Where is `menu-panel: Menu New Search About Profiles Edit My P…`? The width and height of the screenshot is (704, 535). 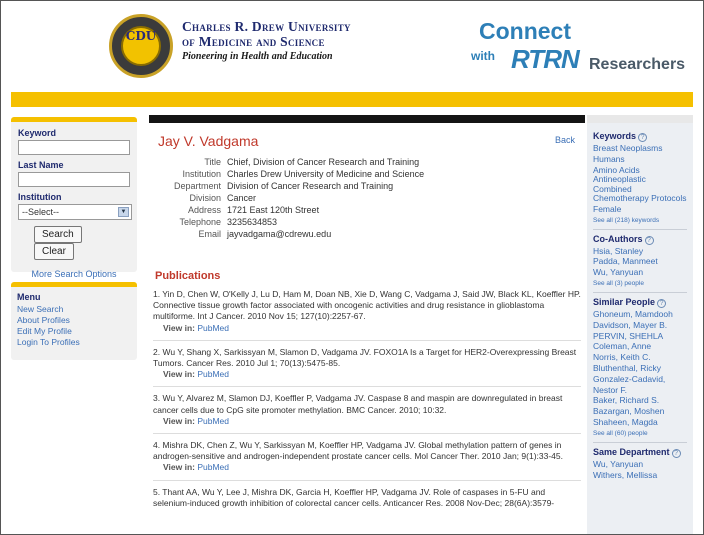
menu-panel: Menu New Search About Profiles Edit My P… is located at coordinates (74, 321).